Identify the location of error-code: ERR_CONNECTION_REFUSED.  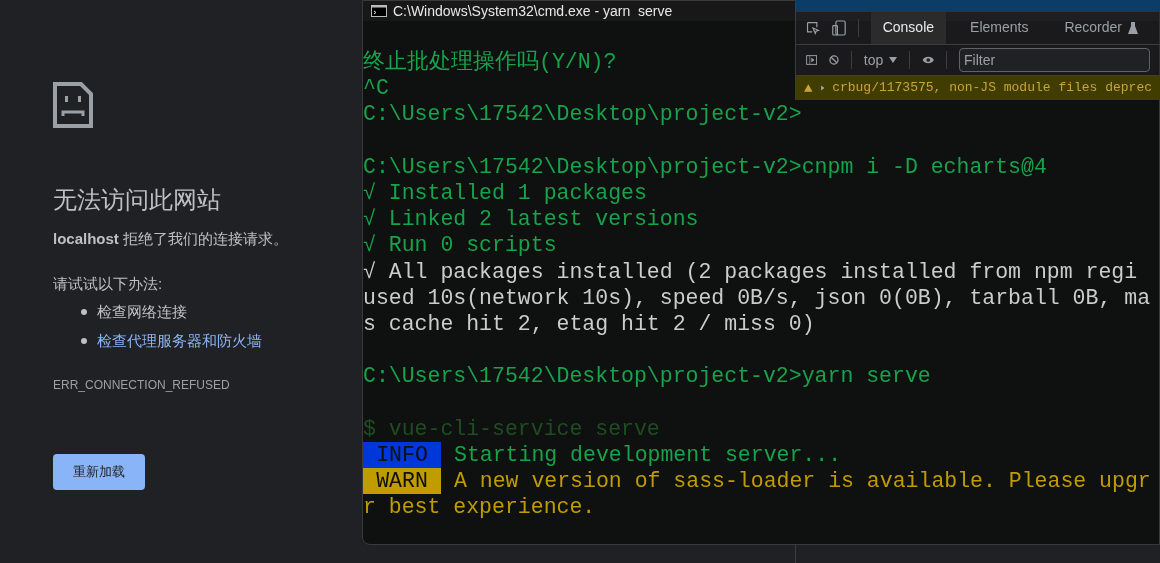
(142, 385).